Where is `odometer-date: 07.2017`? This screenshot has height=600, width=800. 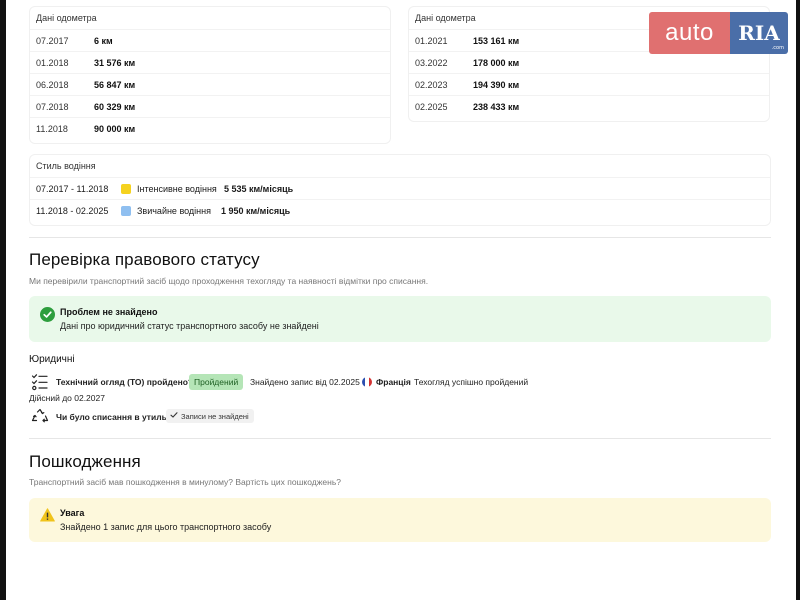
odometer-date: 07.2017 is located at coordinates (52, 40).